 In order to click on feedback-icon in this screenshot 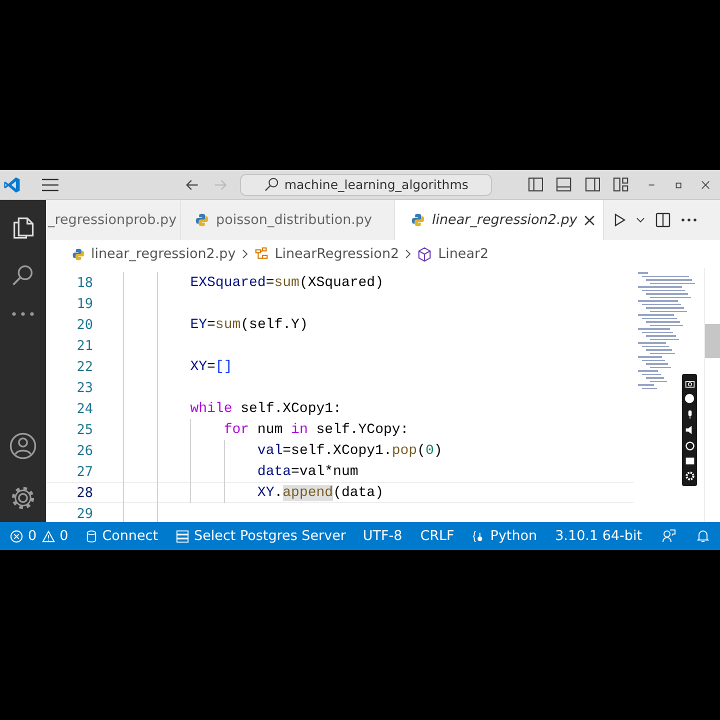, I will do `click(669, 536)`.